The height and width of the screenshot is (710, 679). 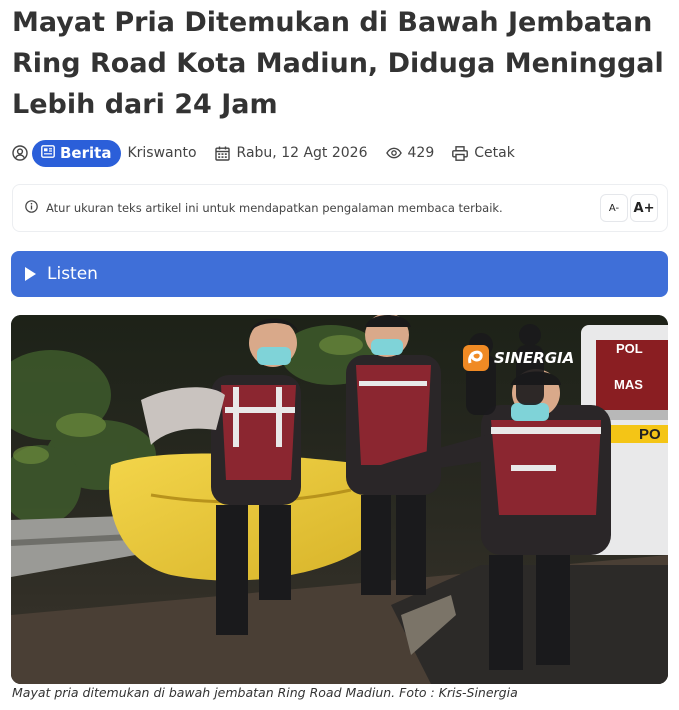 What do you see at coordinates (460, 153) in the screenshot?
I see `printer-icon` at bounding box center [460, 153].